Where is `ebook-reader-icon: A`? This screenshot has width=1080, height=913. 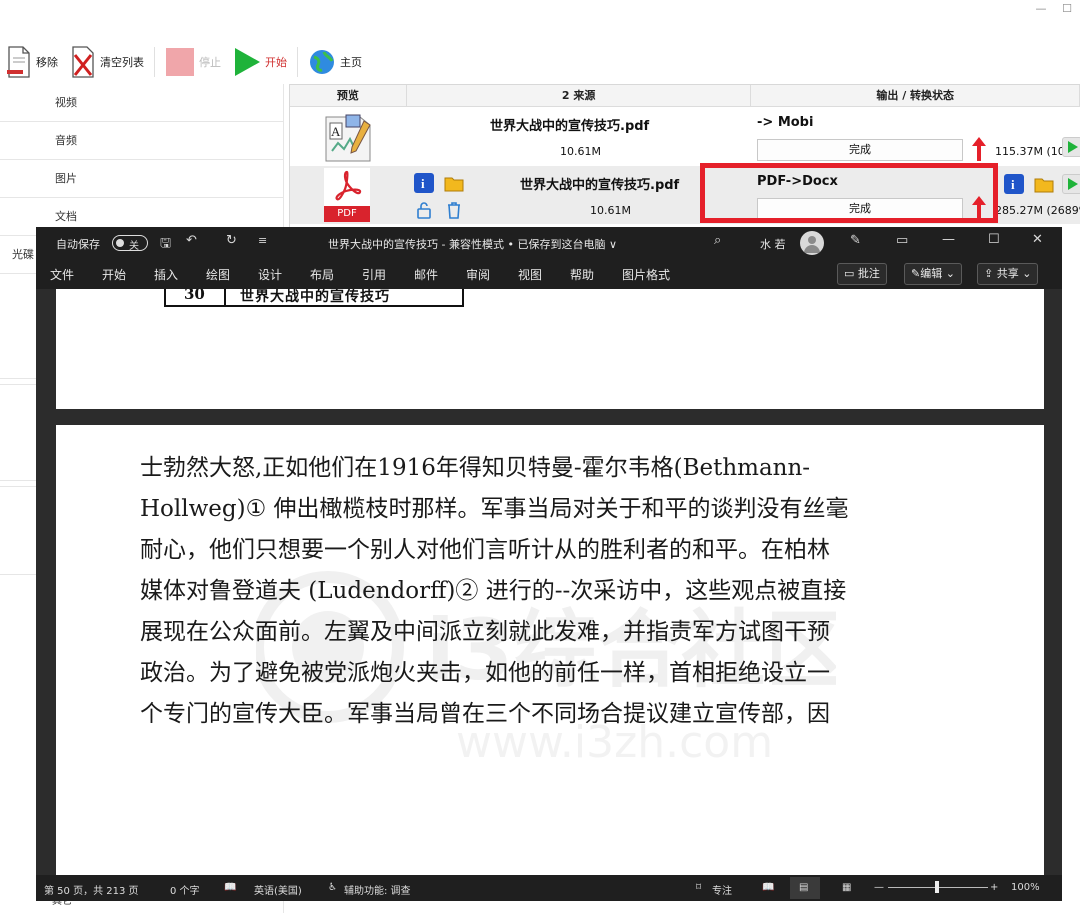
ebook-reader-icon: A is located at coordinates (348, 138).